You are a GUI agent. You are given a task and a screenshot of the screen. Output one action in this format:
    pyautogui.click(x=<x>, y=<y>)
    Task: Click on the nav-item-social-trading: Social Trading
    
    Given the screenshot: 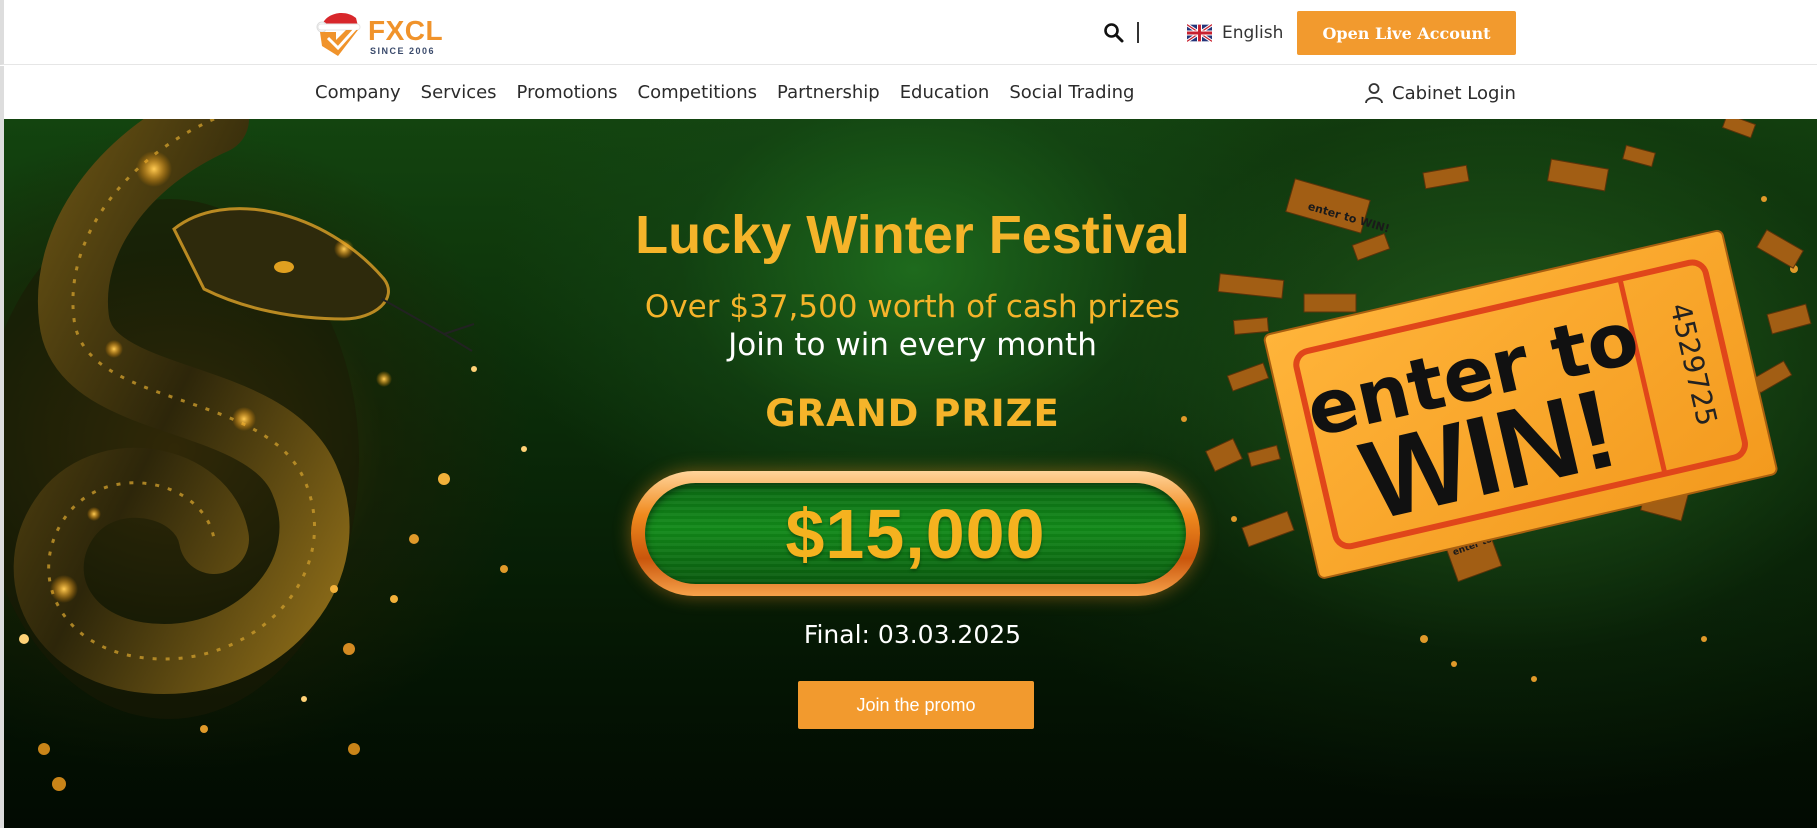 What is the action you would take?
    pyautogui.click(x=1071, y=92)
    